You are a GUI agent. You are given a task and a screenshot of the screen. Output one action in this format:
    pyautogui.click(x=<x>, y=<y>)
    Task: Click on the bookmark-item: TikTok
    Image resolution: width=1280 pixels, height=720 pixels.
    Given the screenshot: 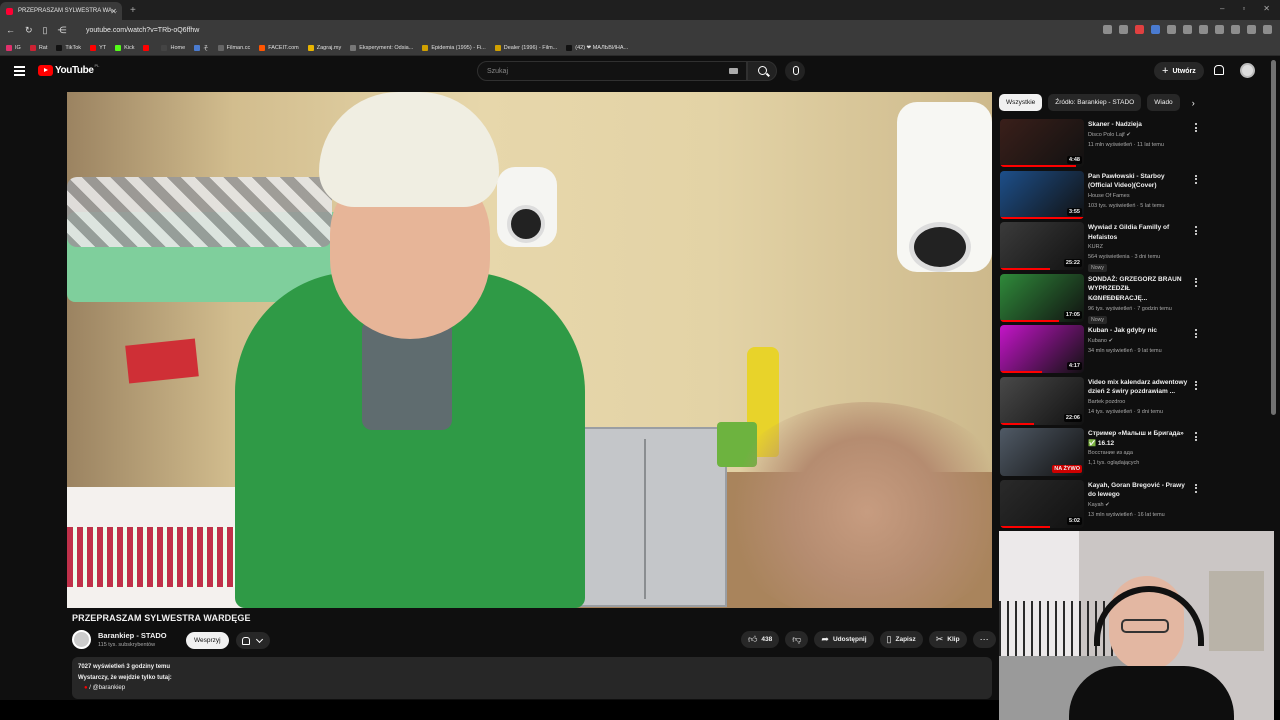 What is the action you would take?
    pyautogui.click(x=68, y=47)
    